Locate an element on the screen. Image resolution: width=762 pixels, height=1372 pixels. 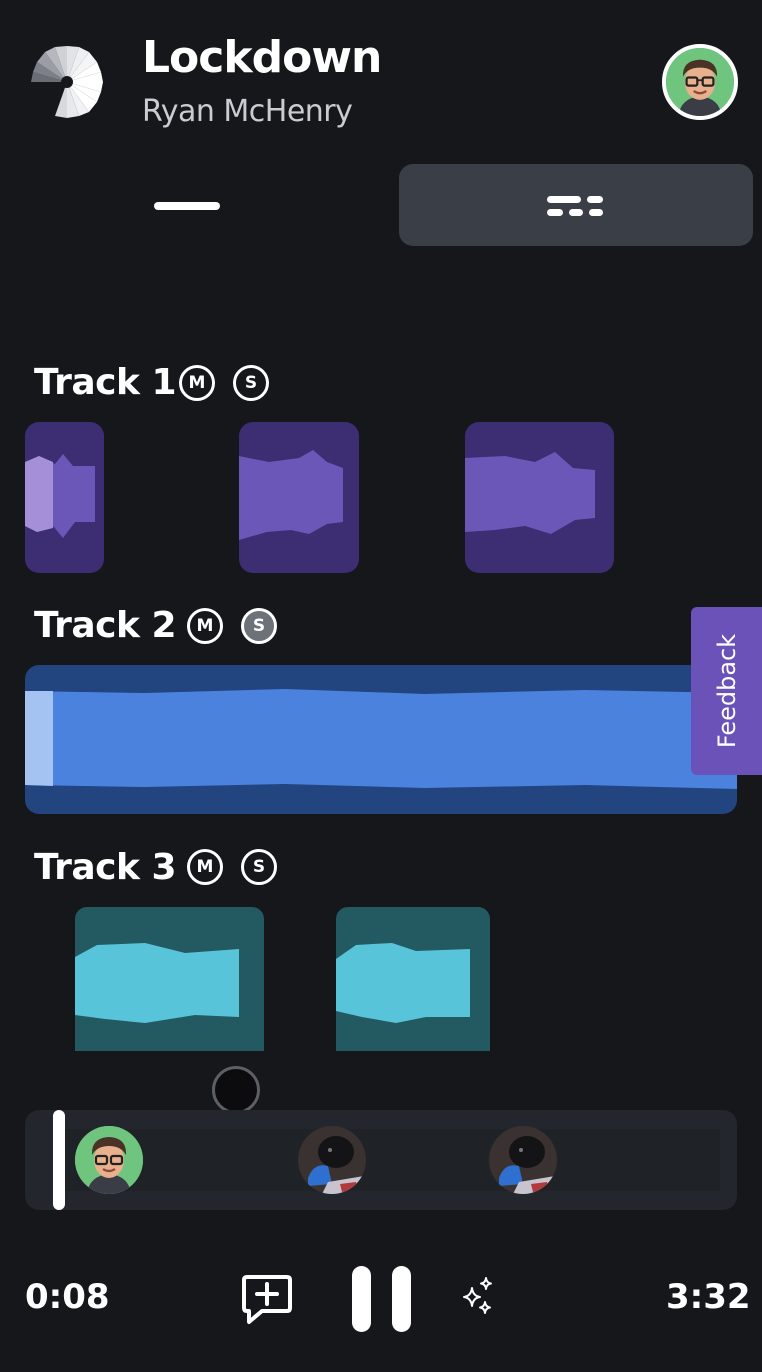
app-logo-icon is located at coordinates (67, 82).